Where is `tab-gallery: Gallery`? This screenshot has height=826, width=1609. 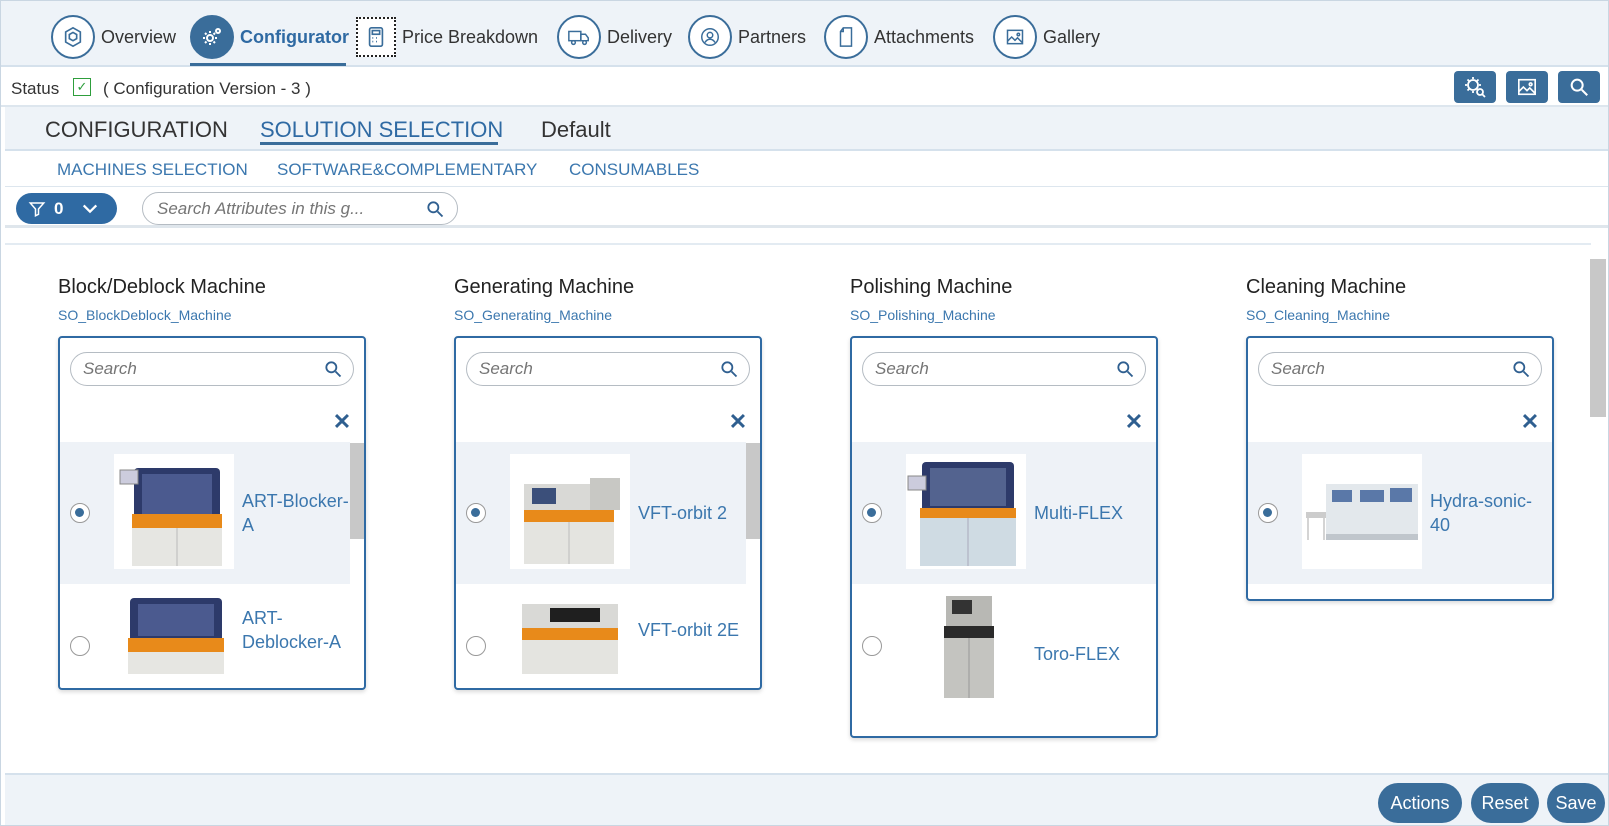 tab-gallery: Gallery is located at coordinates (1046, 37).